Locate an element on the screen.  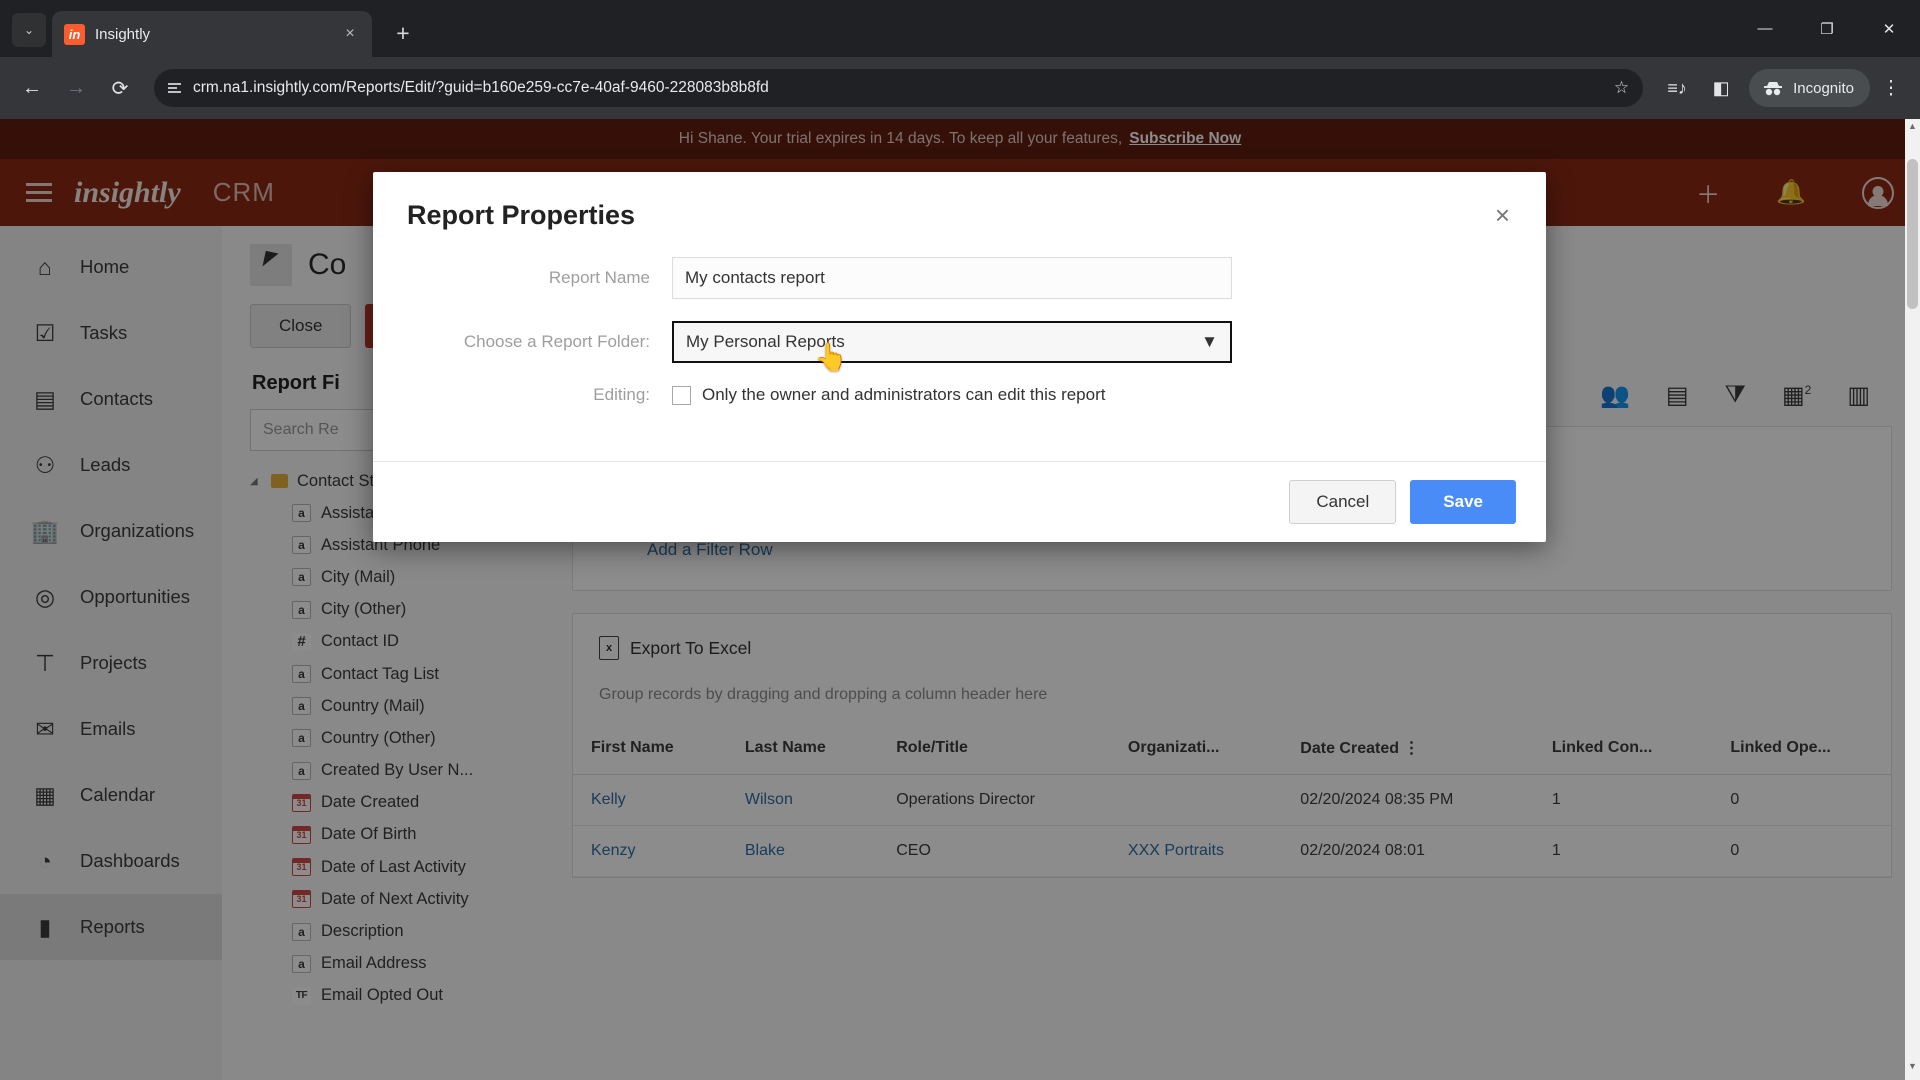
window-close-button: ✕ is located at coordinates (1889, 28).